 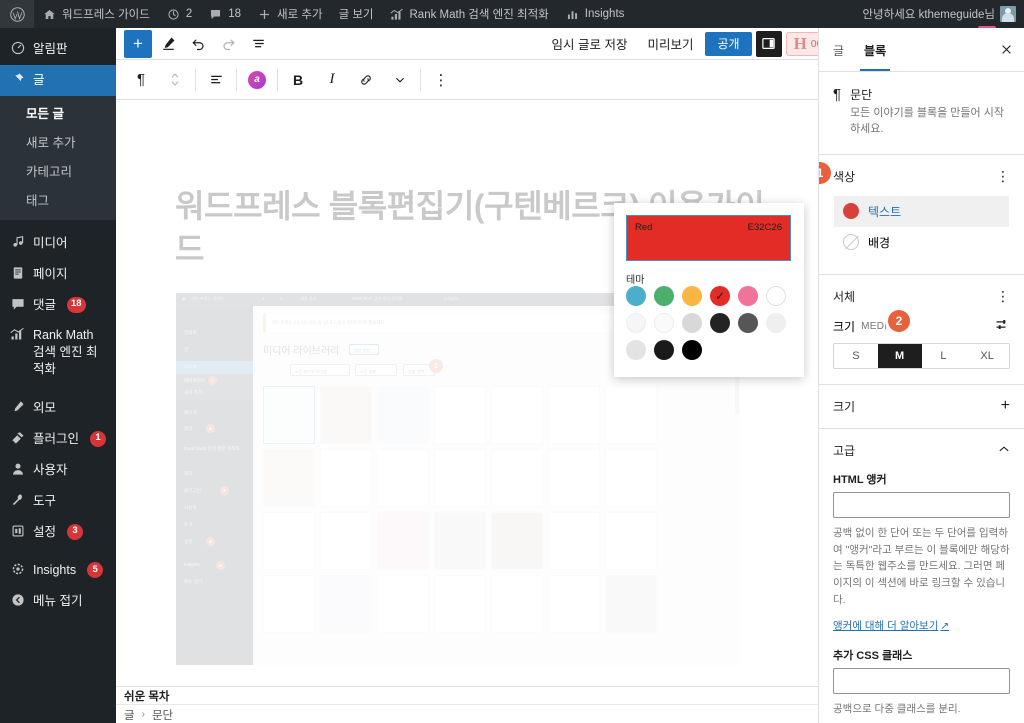 I want to click on html-anchor-learn-more-link: 앵커에 대해 더 알아보기 ↗, so click(x=891, y=625).